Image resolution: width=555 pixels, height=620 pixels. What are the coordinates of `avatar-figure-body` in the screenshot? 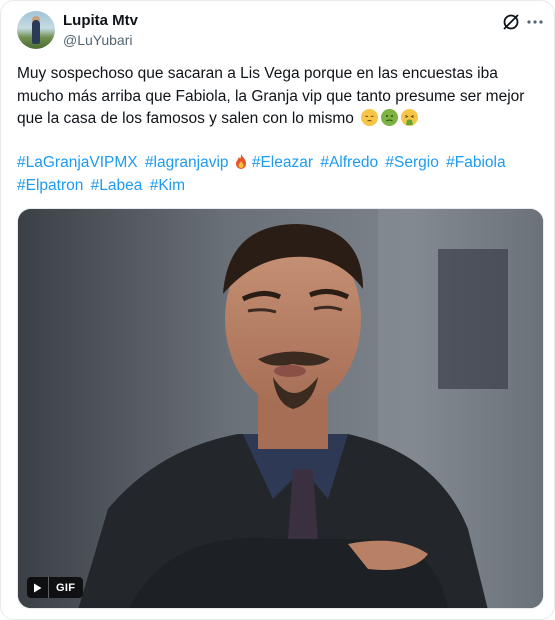 It's located at (36, 32).